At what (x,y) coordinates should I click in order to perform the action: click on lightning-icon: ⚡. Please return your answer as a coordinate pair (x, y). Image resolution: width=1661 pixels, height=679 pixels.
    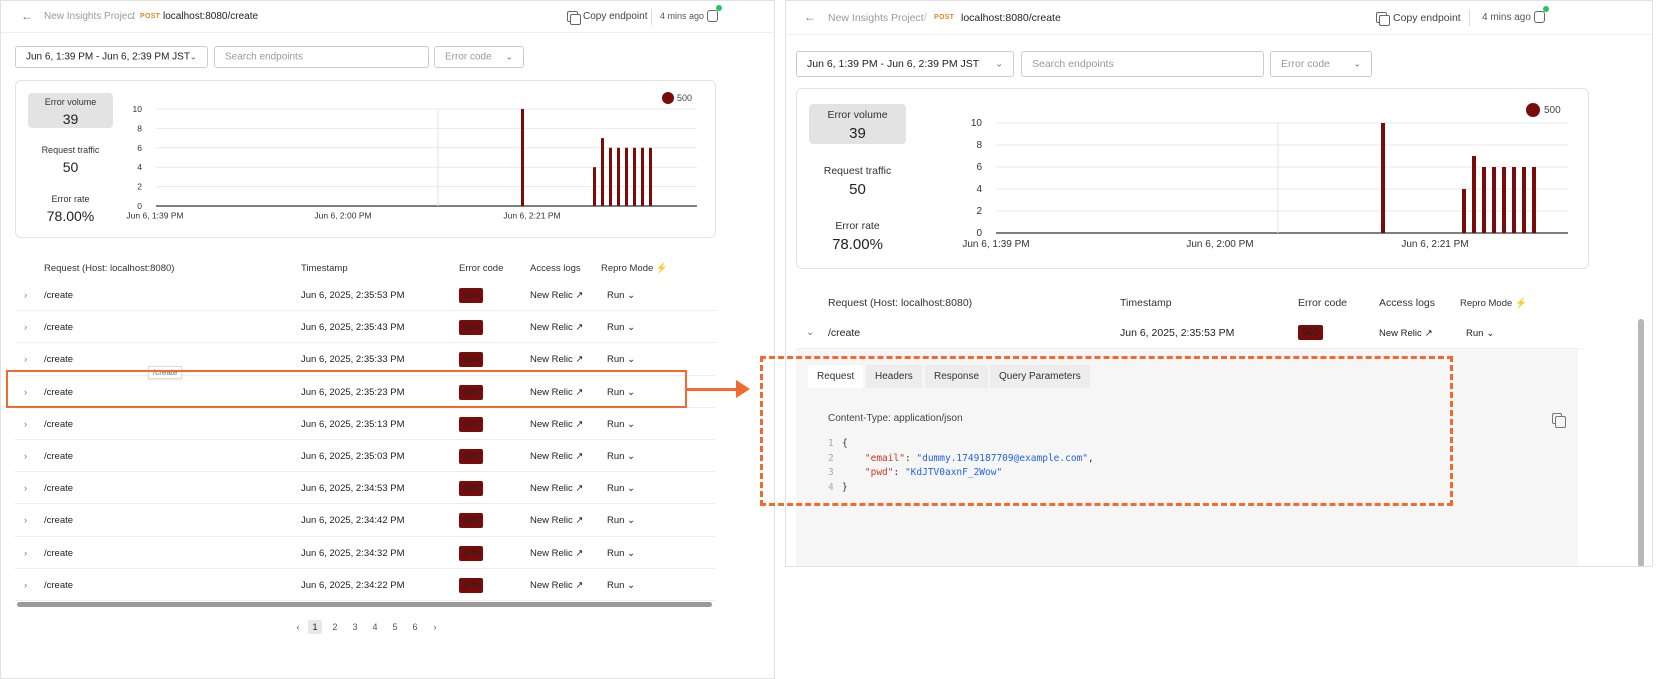
    Looking at the image, I should click on (661, 268).